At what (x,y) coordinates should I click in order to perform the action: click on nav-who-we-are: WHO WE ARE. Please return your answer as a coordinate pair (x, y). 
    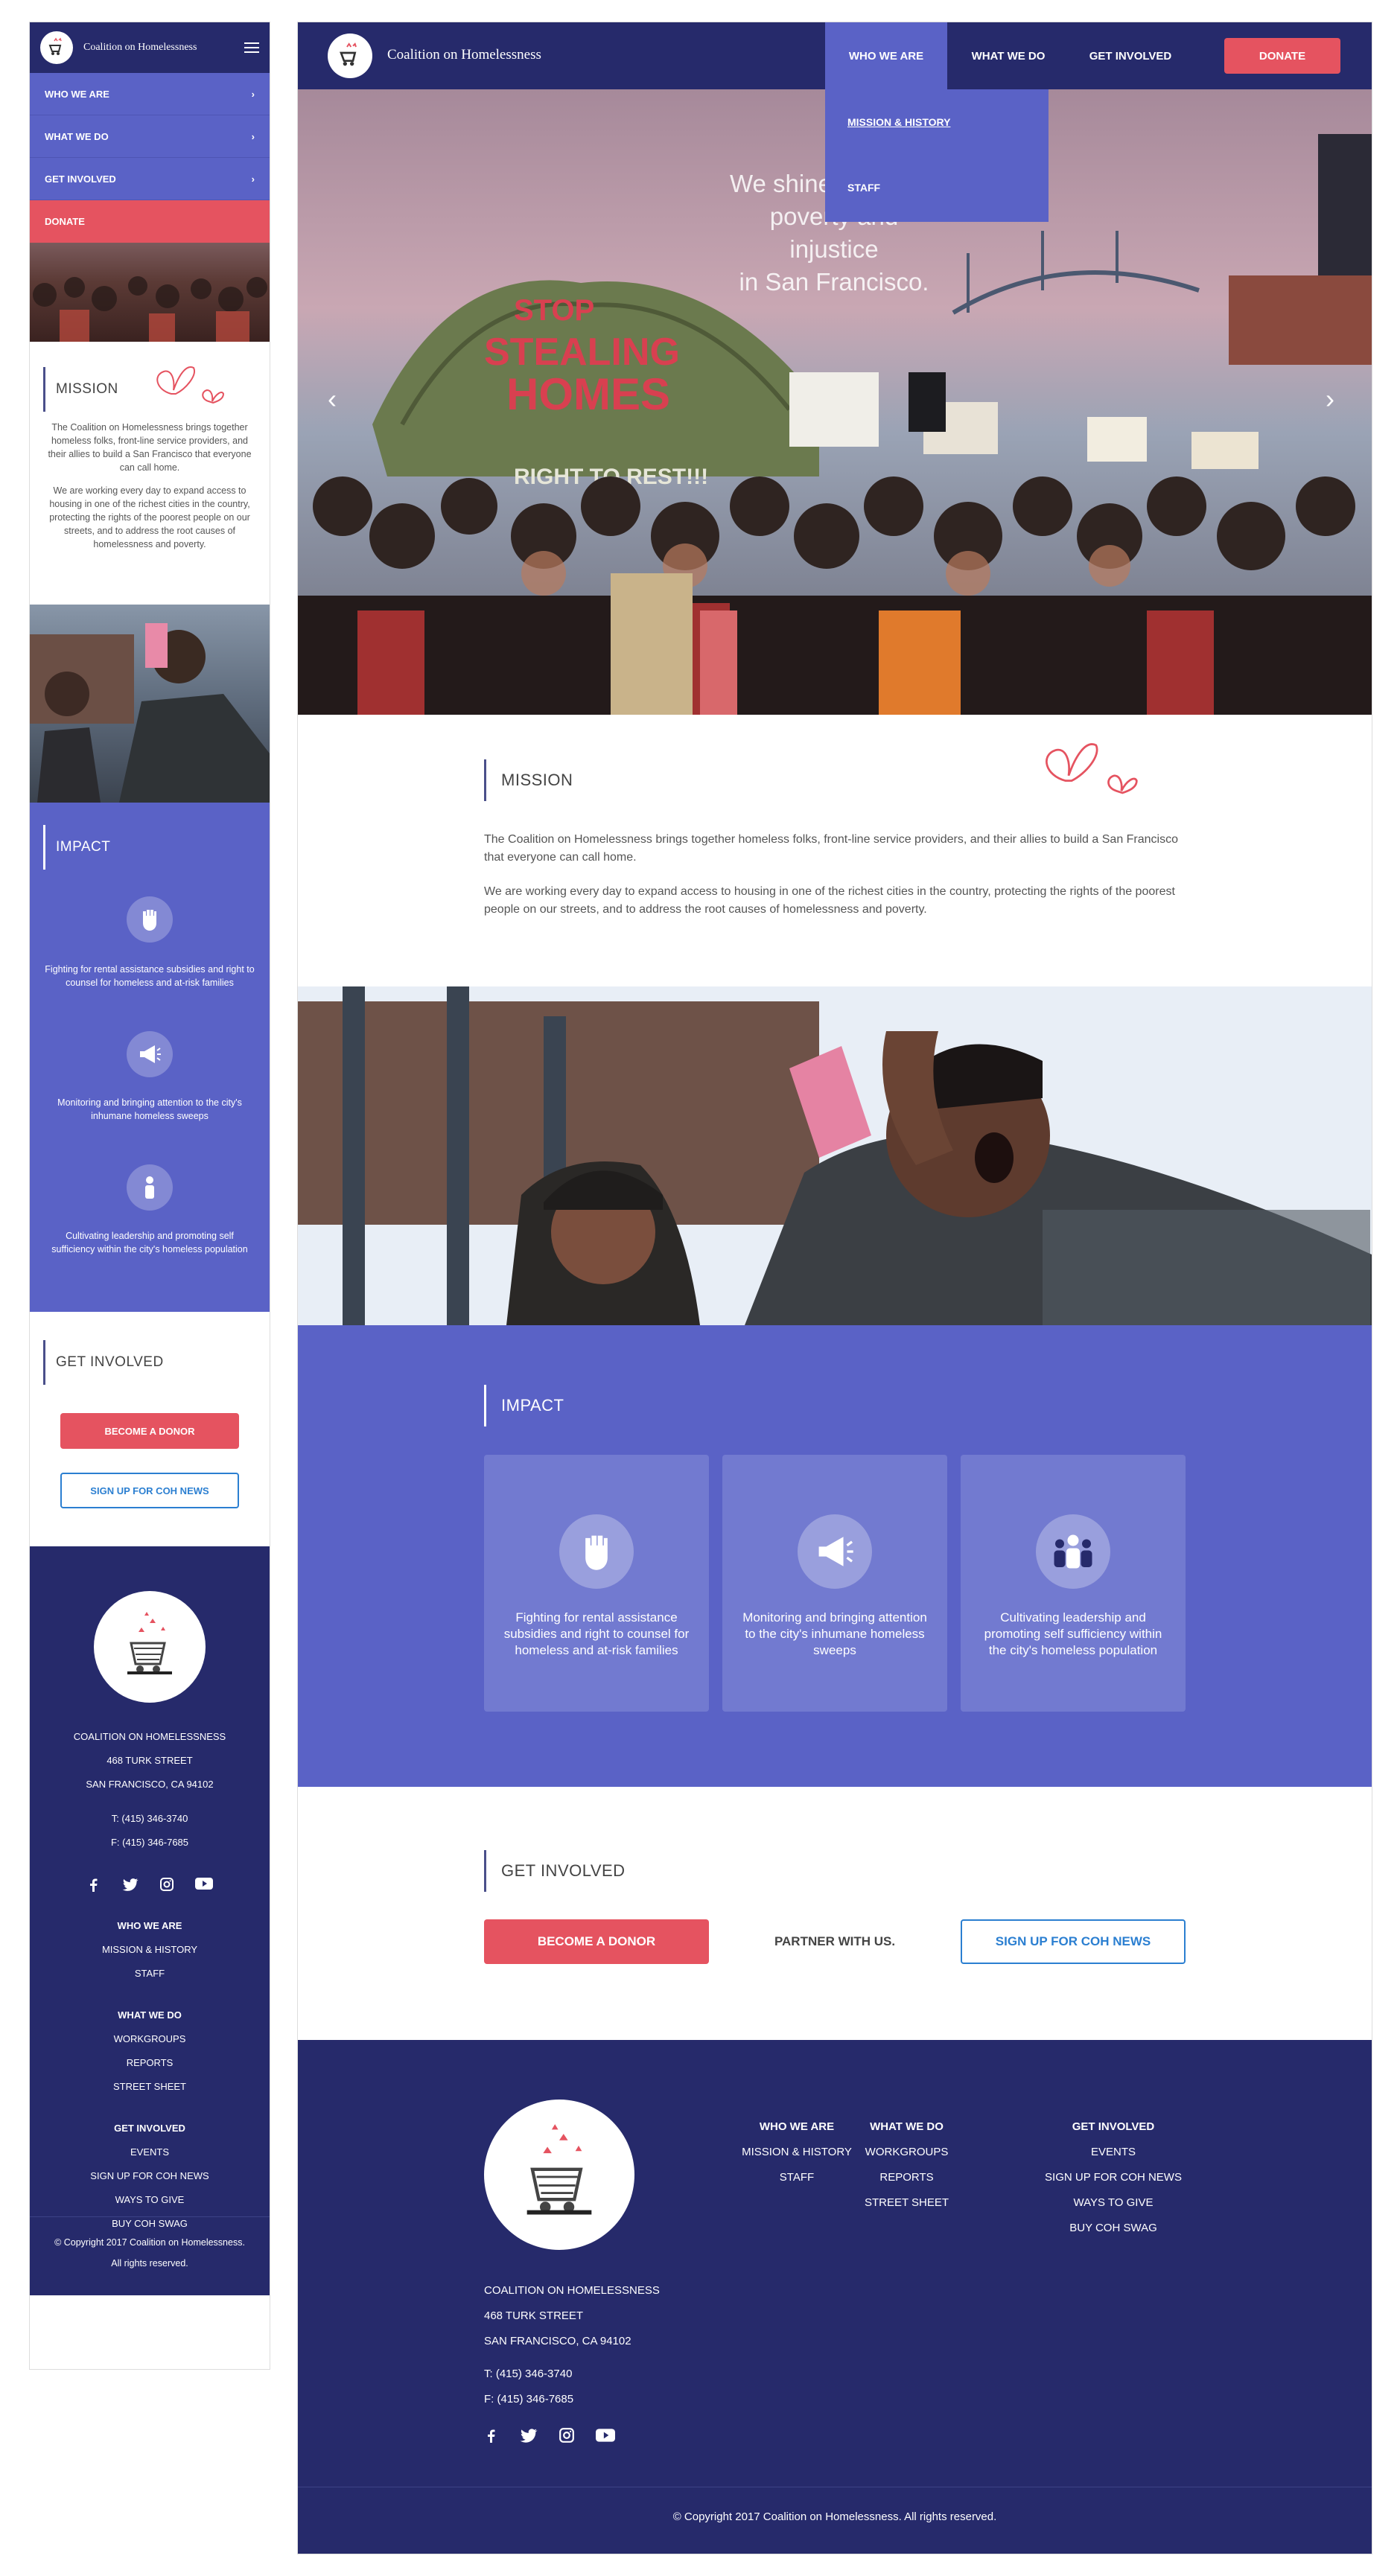
    Looking at the image, I should click on (886, 56).